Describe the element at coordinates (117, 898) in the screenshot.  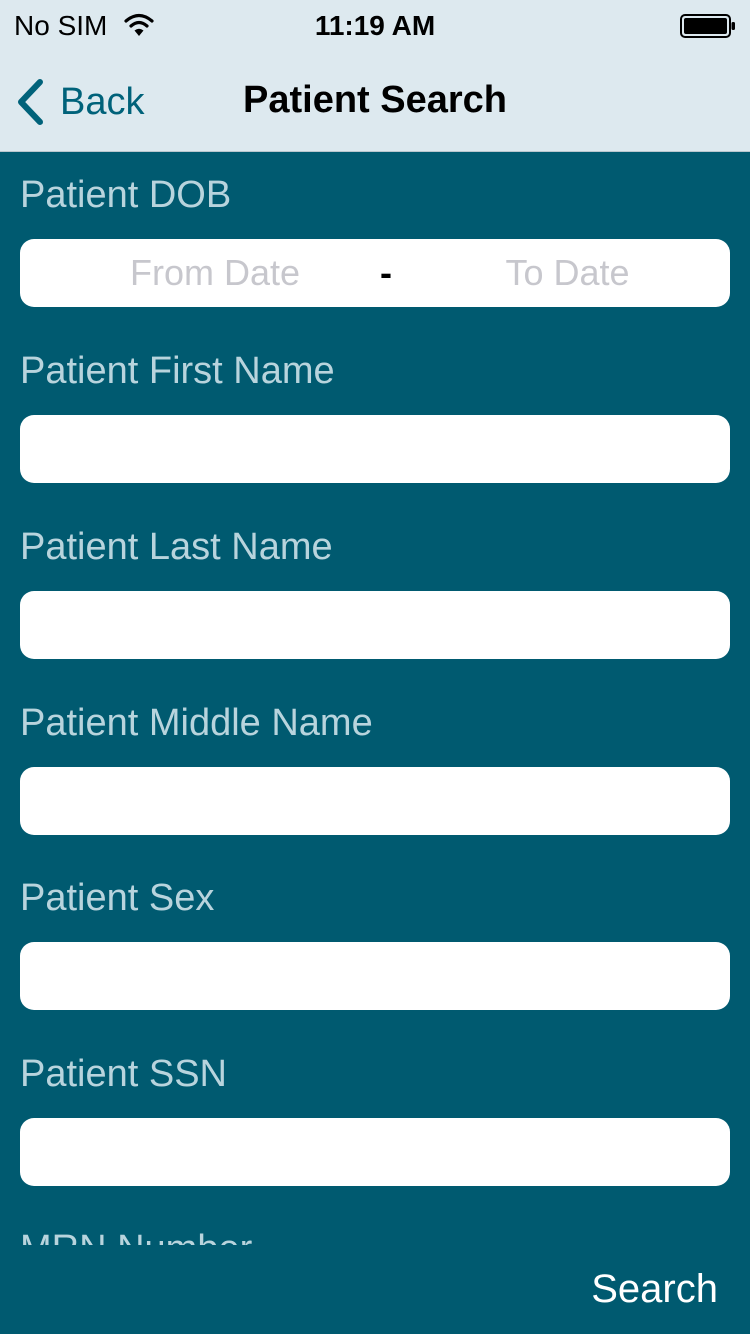
I see `sex-label: Patient Sex` at that location.